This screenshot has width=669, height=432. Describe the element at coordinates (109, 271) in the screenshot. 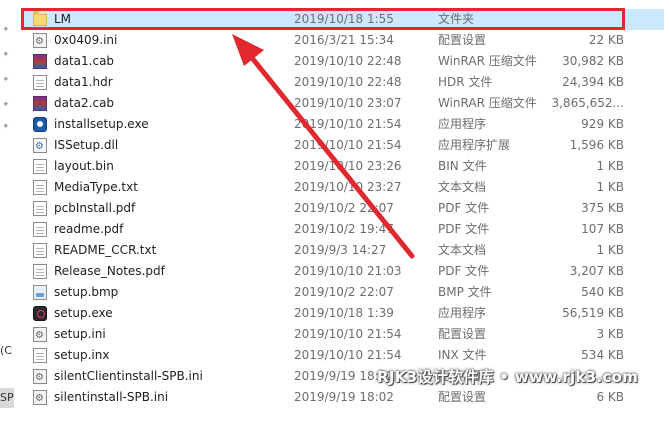

I see `file-name: Release_Notes.pdf` at that location.